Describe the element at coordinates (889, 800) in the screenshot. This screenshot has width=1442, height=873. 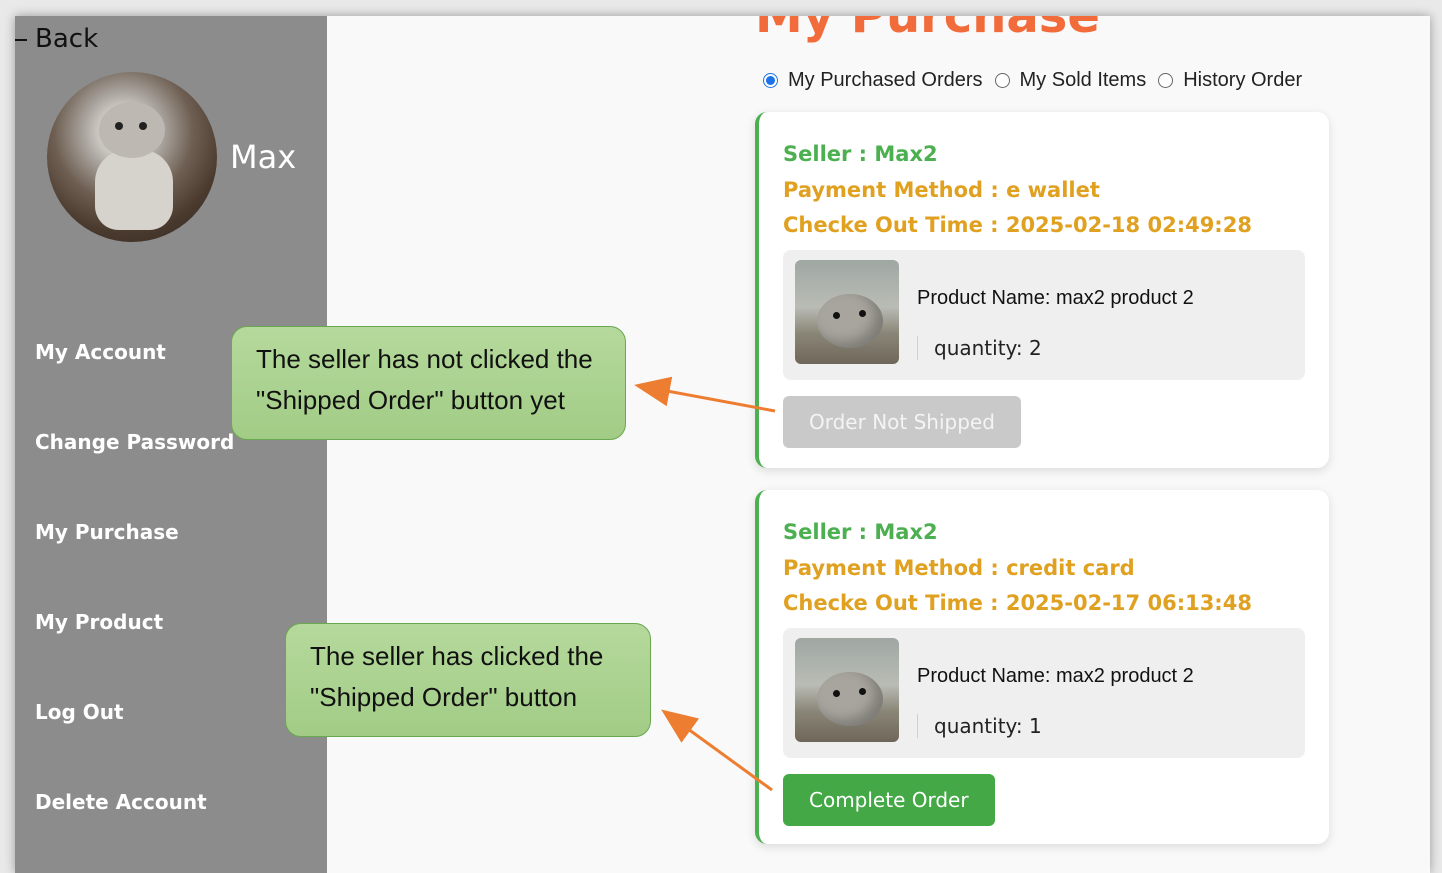
I see `complete-order-button: Complete Order` at that location.